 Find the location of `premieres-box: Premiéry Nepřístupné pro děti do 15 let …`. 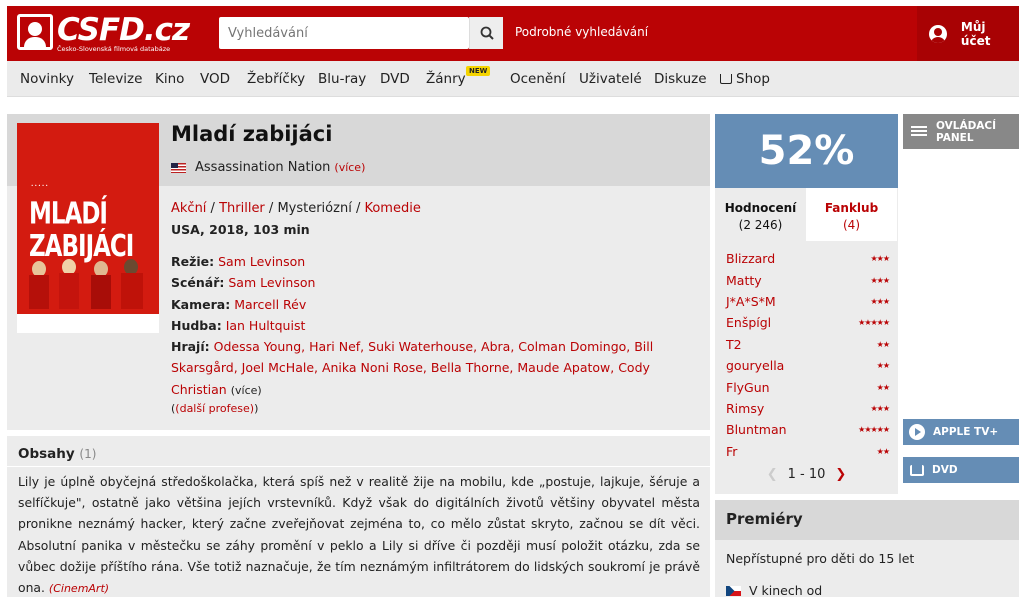

premieres-box: Premiéry Nepřístupné pro děti do 15 let … is located at coordinates (867, 548).